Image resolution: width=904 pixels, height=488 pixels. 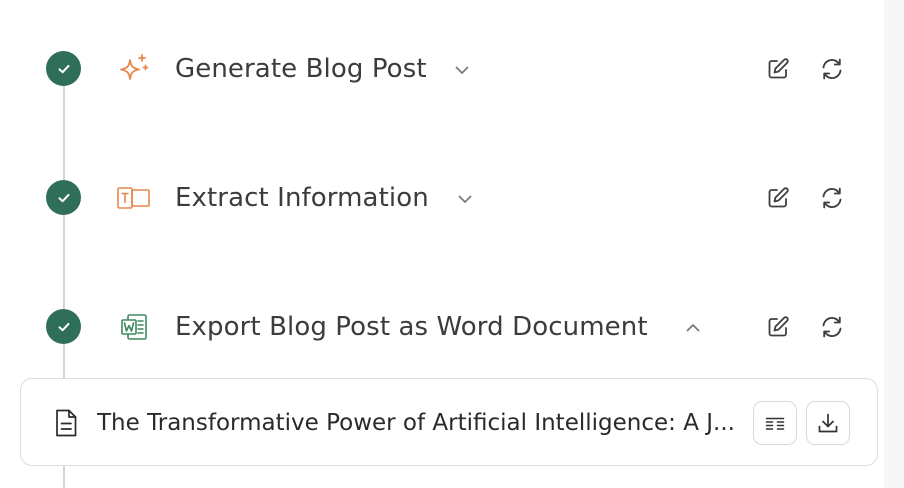 I want to click on sparkle-icon, so click(x=134, y=69).